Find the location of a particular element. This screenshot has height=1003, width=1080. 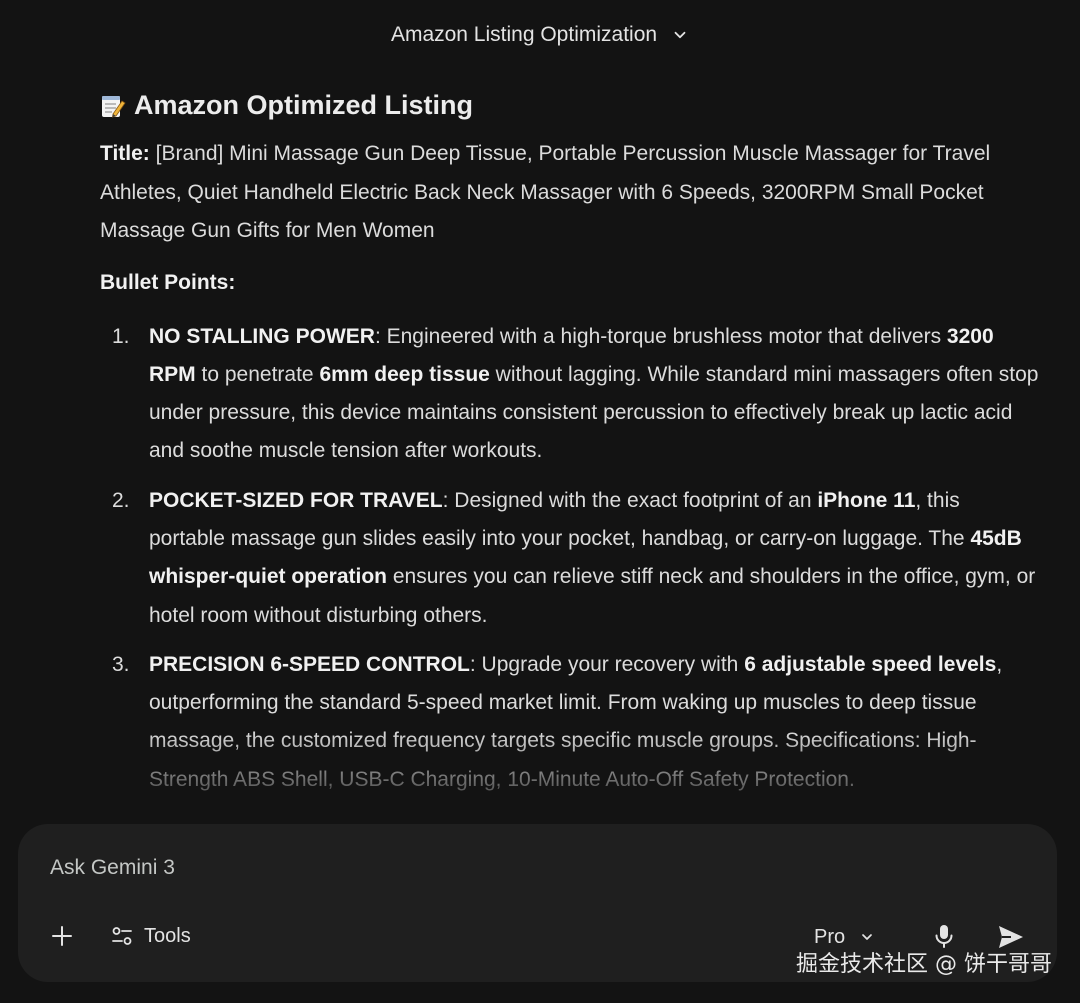

bullet-bold-text: 6 adjustable speed levels is located at coordinates (870, 664).